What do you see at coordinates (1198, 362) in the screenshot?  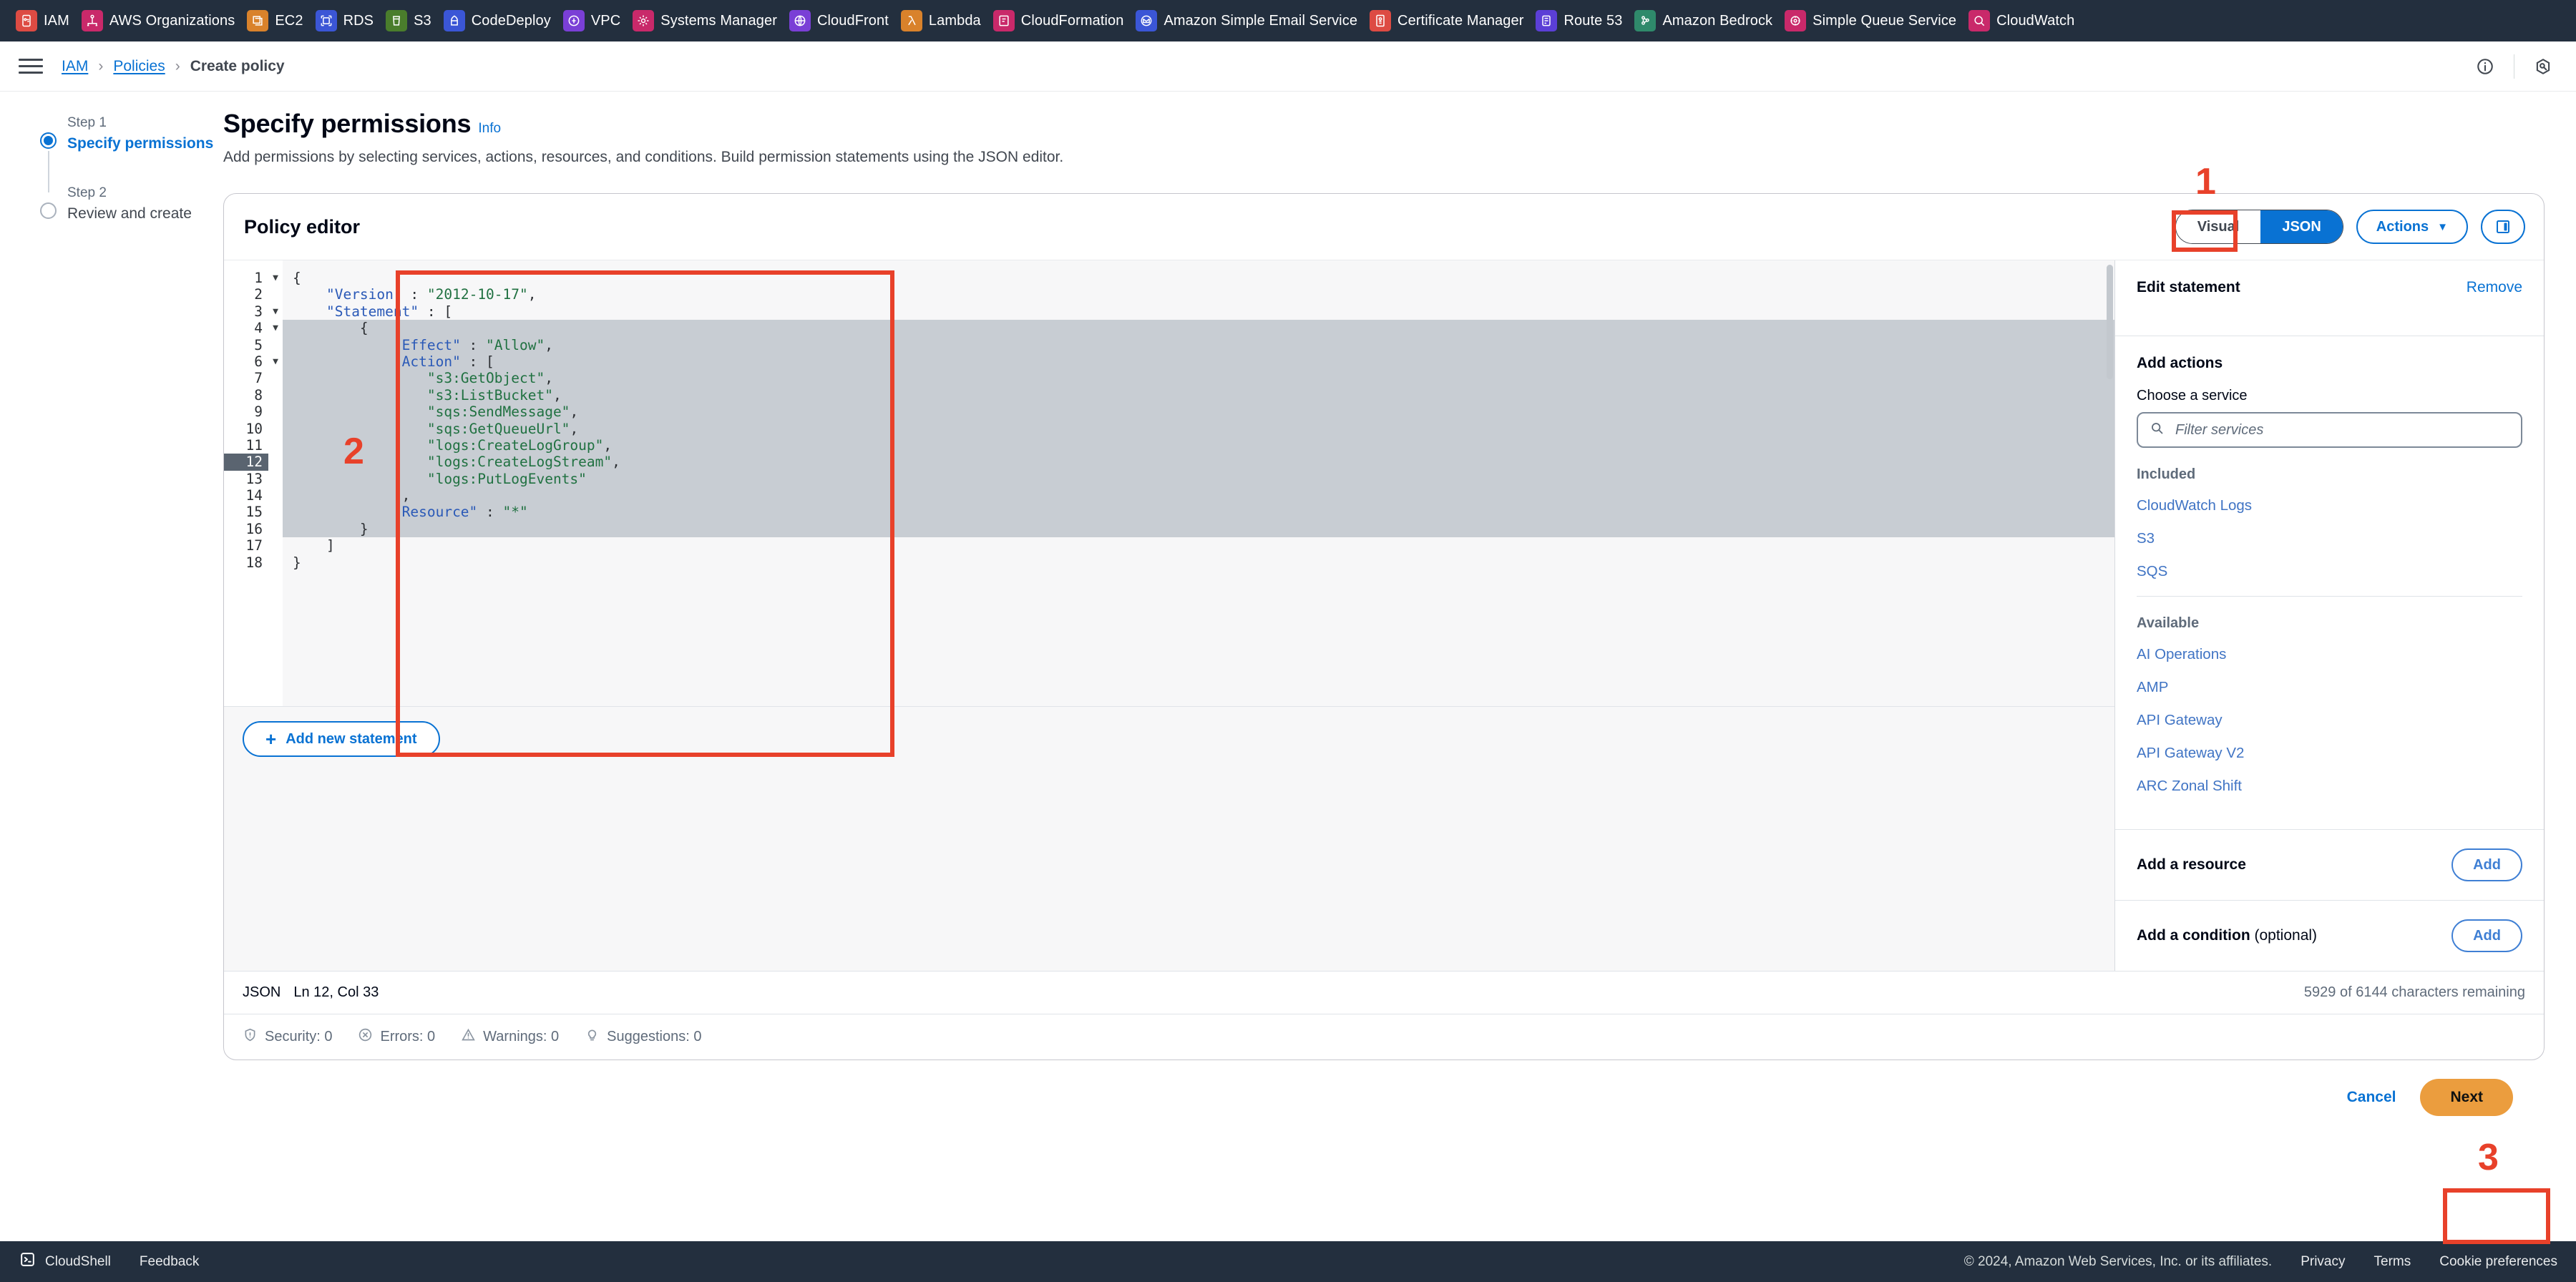 I see `code-line: "Action" : [` at bounding box center [1198, 362].